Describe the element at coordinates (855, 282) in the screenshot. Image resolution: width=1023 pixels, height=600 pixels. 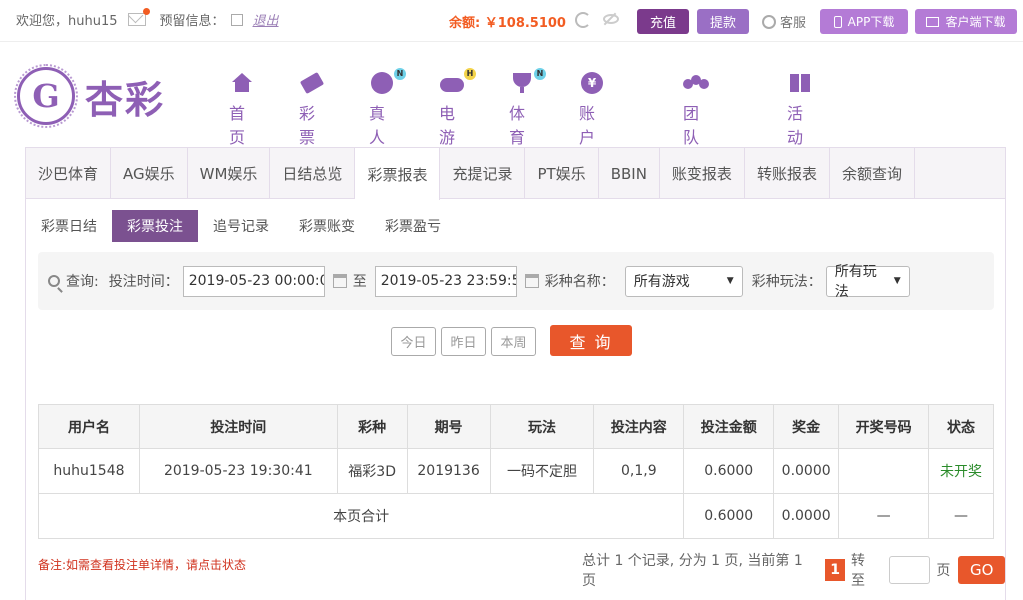
I see `play-type-value: 所有玩法` at that location.